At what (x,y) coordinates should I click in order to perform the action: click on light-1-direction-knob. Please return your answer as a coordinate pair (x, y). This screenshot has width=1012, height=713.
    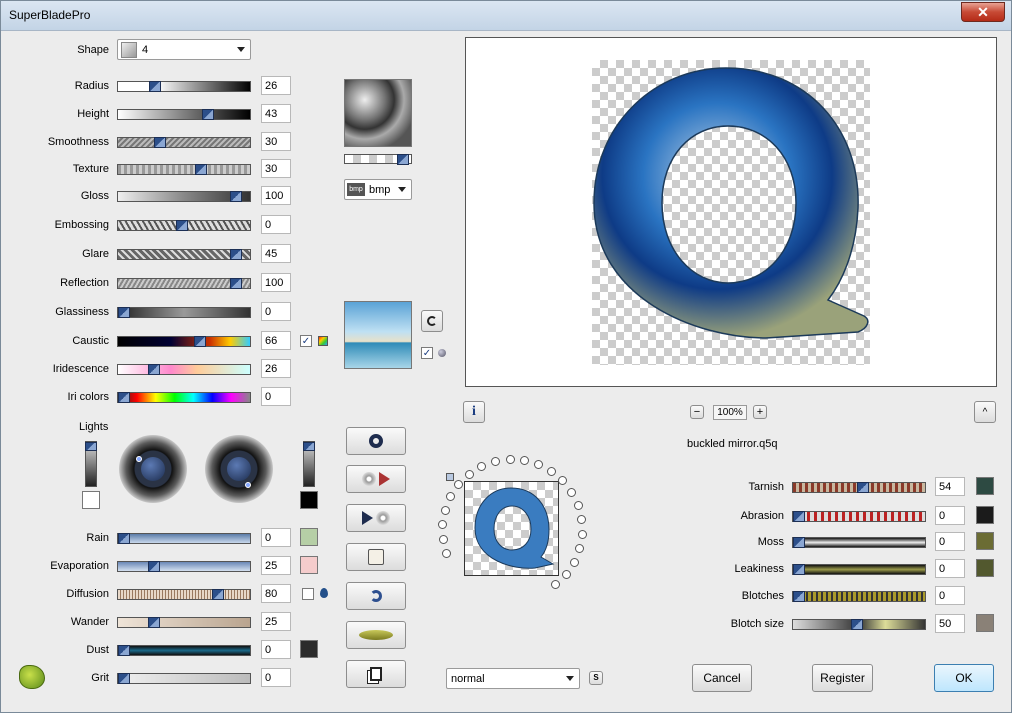
    Looking at the image, I should click on (153, 469).